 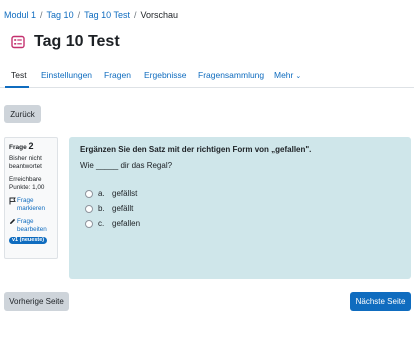 I want to click on flag-question-link: Frage markieren, so click(x=31, y=205).